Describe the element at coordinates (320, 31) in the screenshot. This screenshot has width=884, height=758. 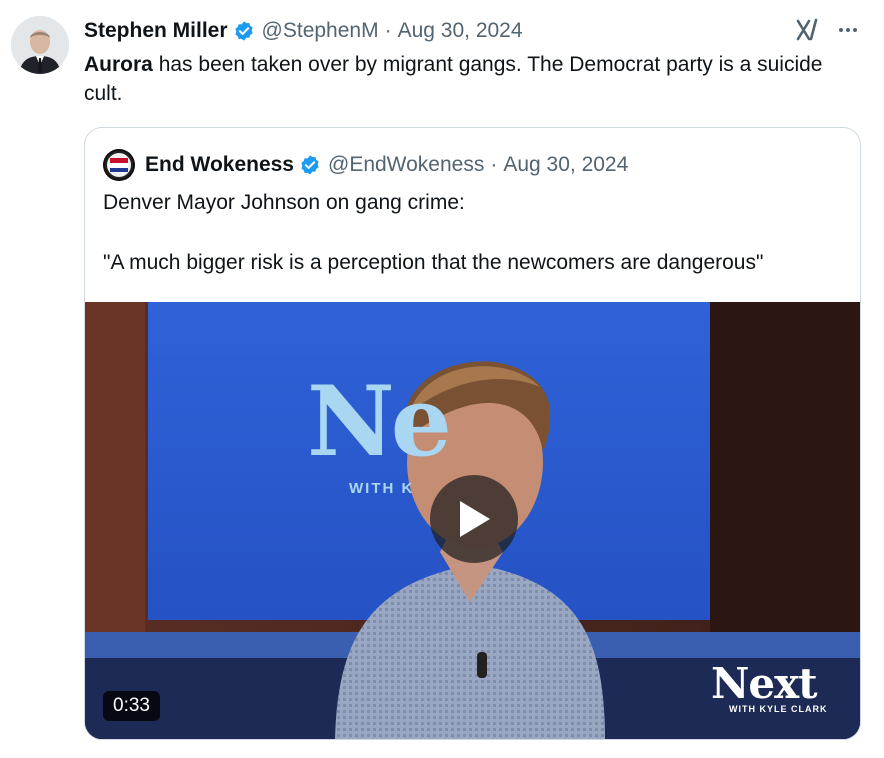
I see `author-handle: @StephenM` at that location.